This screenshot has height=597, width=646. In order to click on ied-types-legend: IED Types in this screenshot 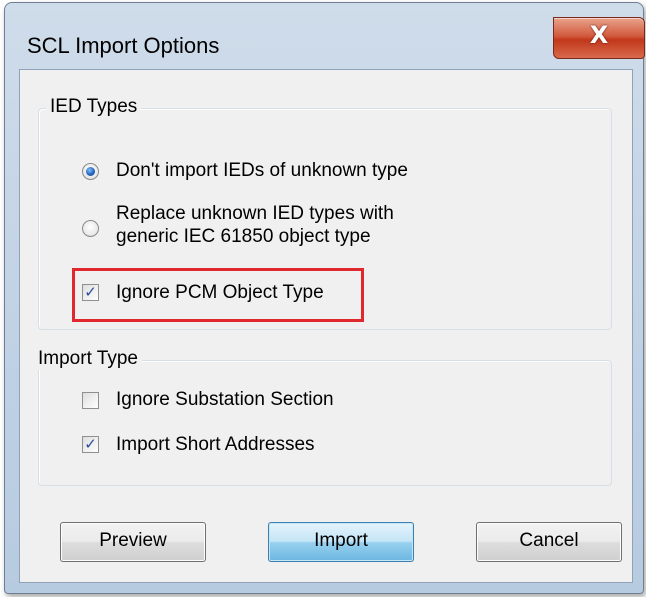, I will do `click(94, 107)`.